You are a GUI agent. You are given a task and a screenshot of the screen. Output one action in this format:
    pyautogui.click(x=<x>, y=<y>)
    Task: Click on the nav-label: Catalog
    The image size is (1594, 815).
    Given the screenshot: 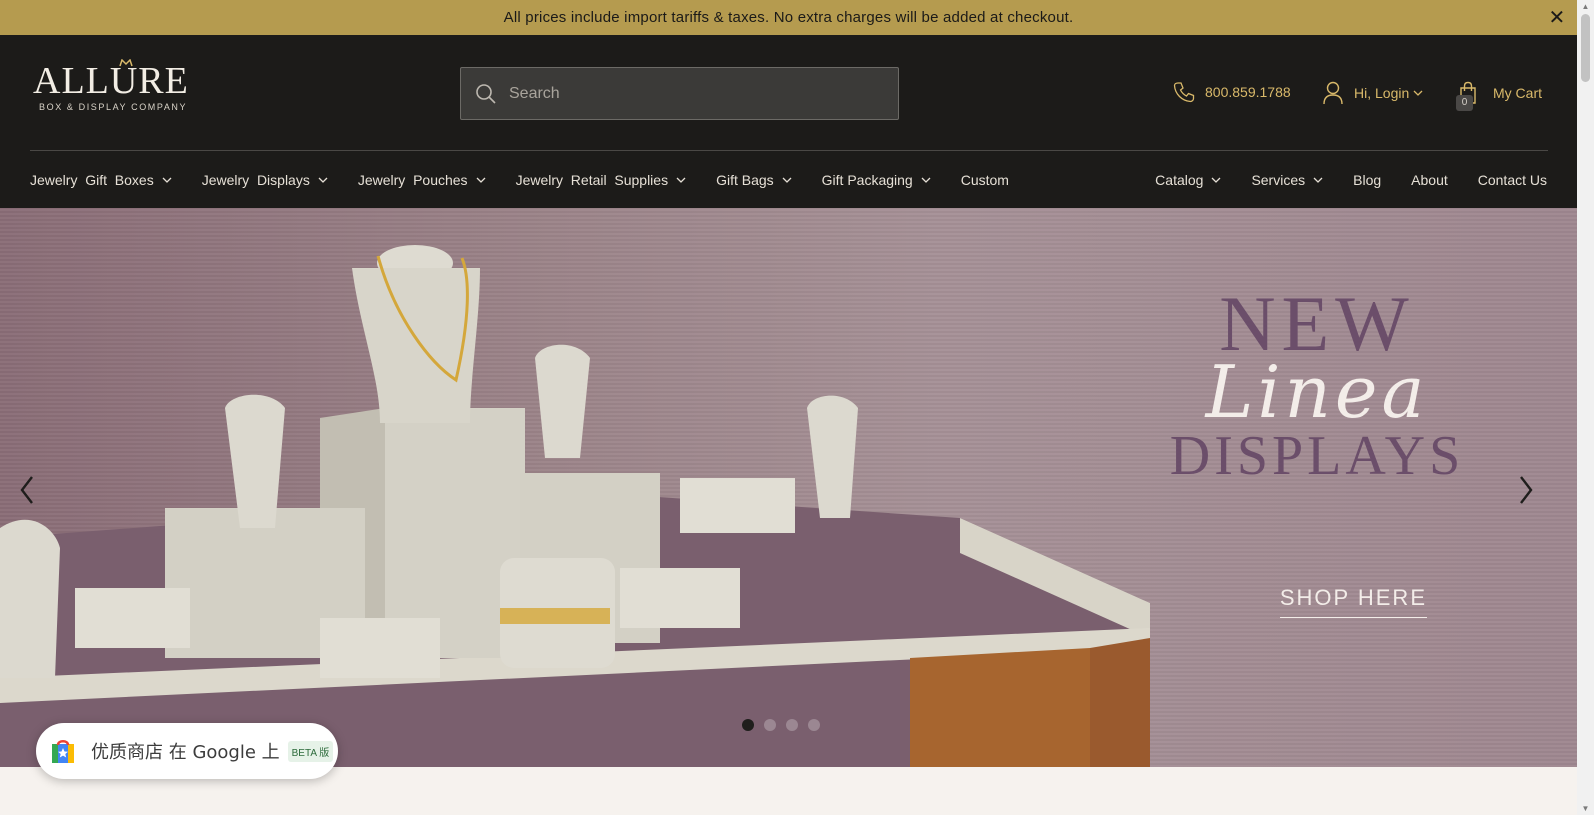 What is the action you would take?
    pyautogui.click(x=1179, y=180)
    